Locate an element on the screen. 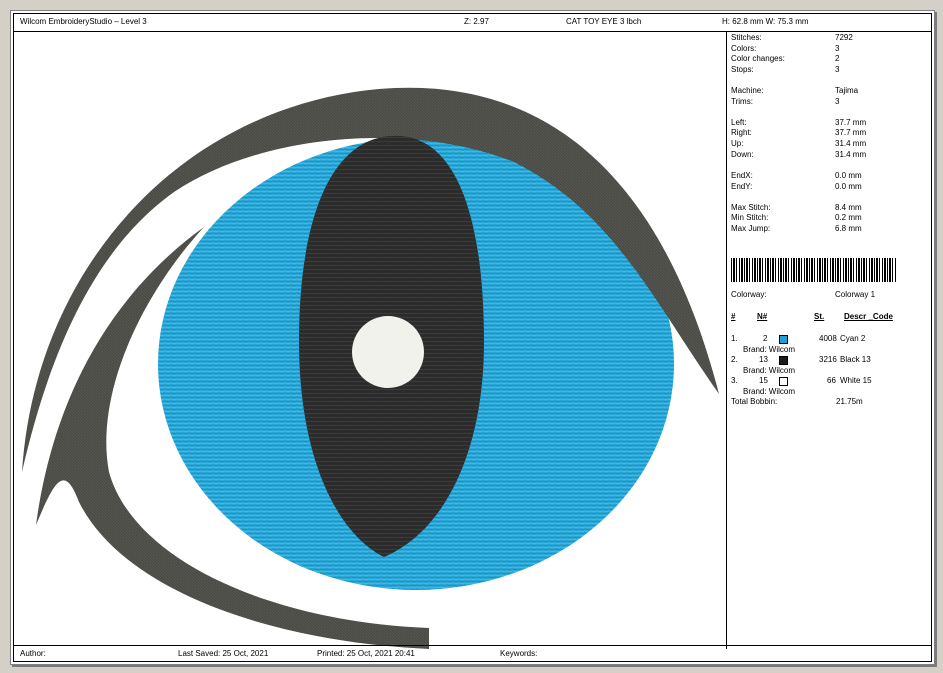 The height and width of the screenshot is (673, 943). trims-label: Trims: is located at coordinates (742, 101).